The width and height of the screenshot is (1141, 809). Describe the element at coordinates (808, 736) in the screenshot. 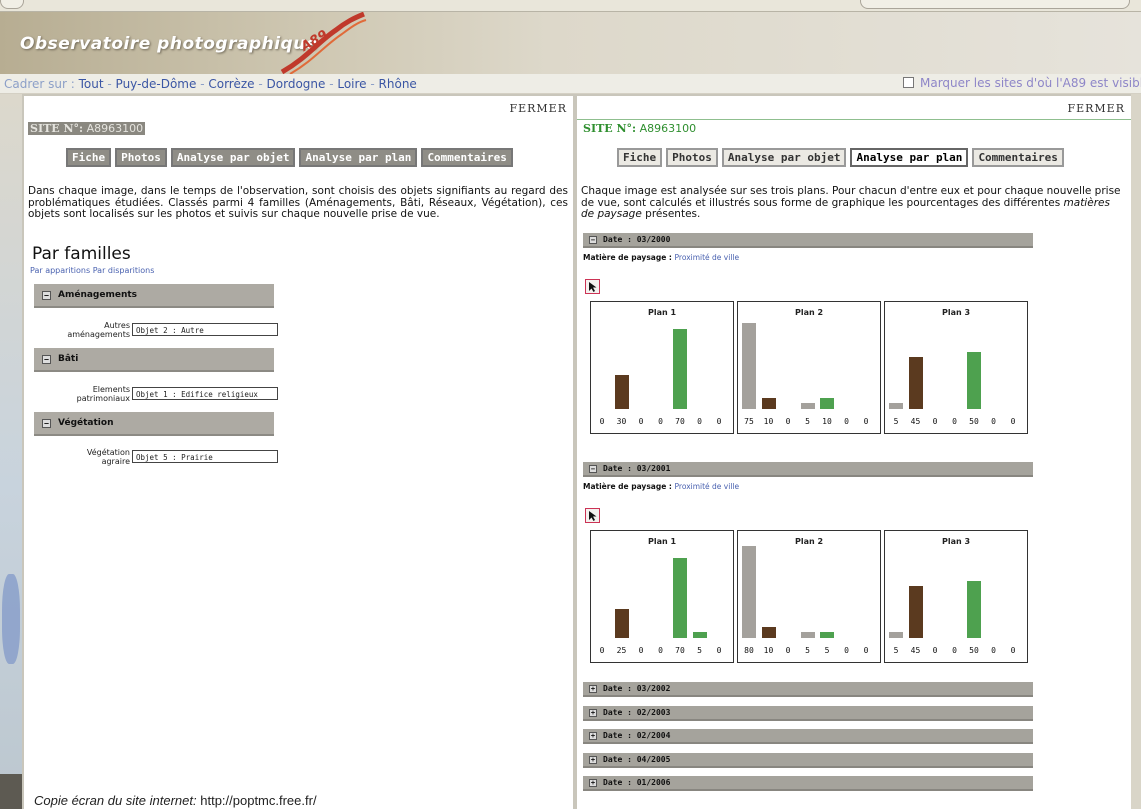

I see `date-header: + Date : 02/2004` at that location.